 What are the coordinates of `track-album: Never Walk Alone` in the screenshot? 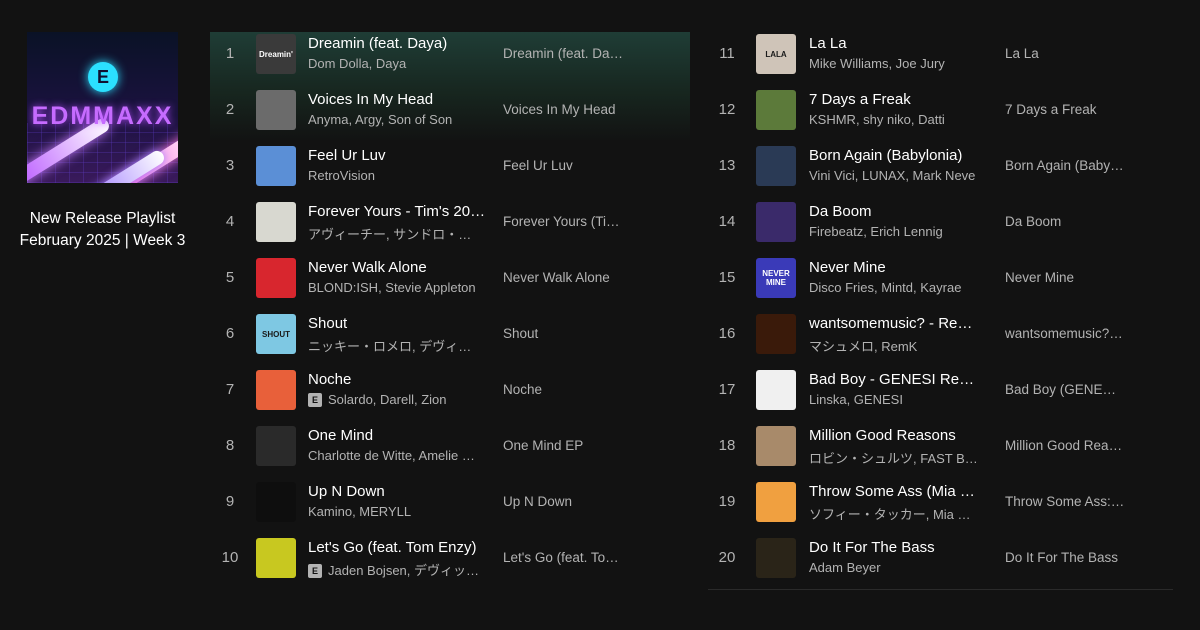 It's located at (565, 277).